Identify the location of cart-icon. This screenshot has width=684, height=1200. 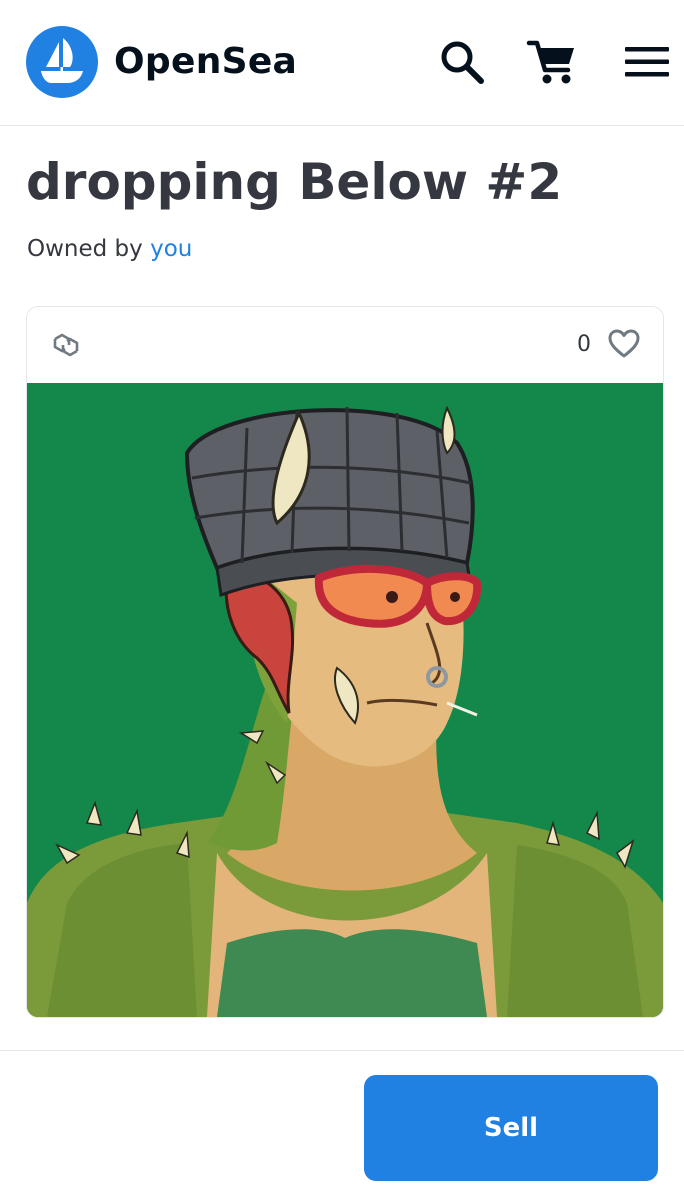
(552, 62).